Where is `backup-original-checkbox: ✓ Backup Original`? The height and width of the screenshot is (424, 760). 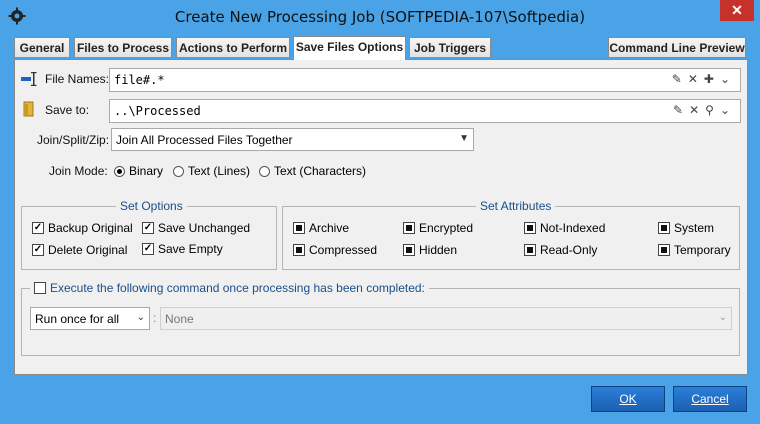
backup-original-checkbox: ✓ Backup Original is located at coordinates (82, 228).